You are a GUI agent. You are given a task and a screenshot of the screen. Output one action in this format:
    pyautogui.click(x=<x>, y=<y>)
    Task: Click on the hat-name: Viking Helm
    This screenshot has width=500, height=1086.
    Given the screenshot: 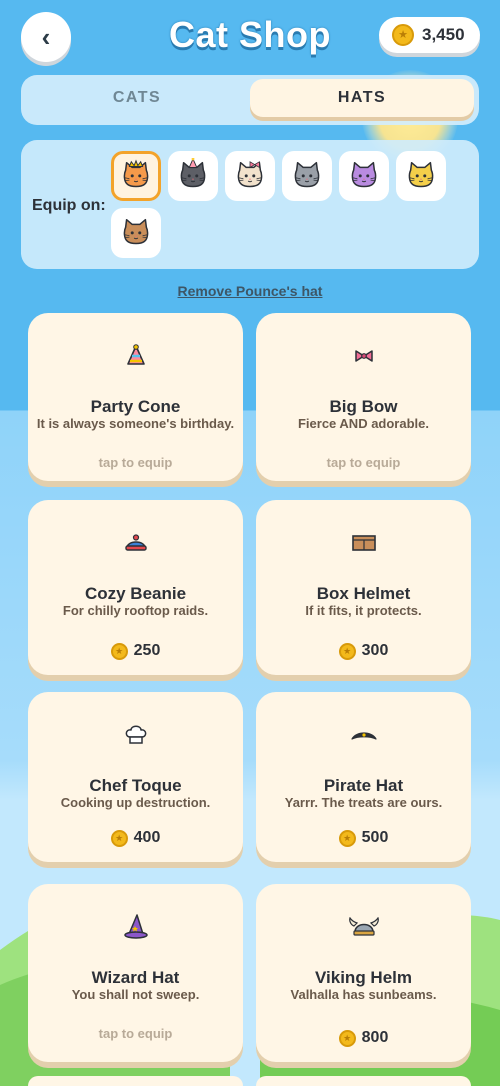 What is the action you would take?
    pyautogui.click(x=363, y=977)
    